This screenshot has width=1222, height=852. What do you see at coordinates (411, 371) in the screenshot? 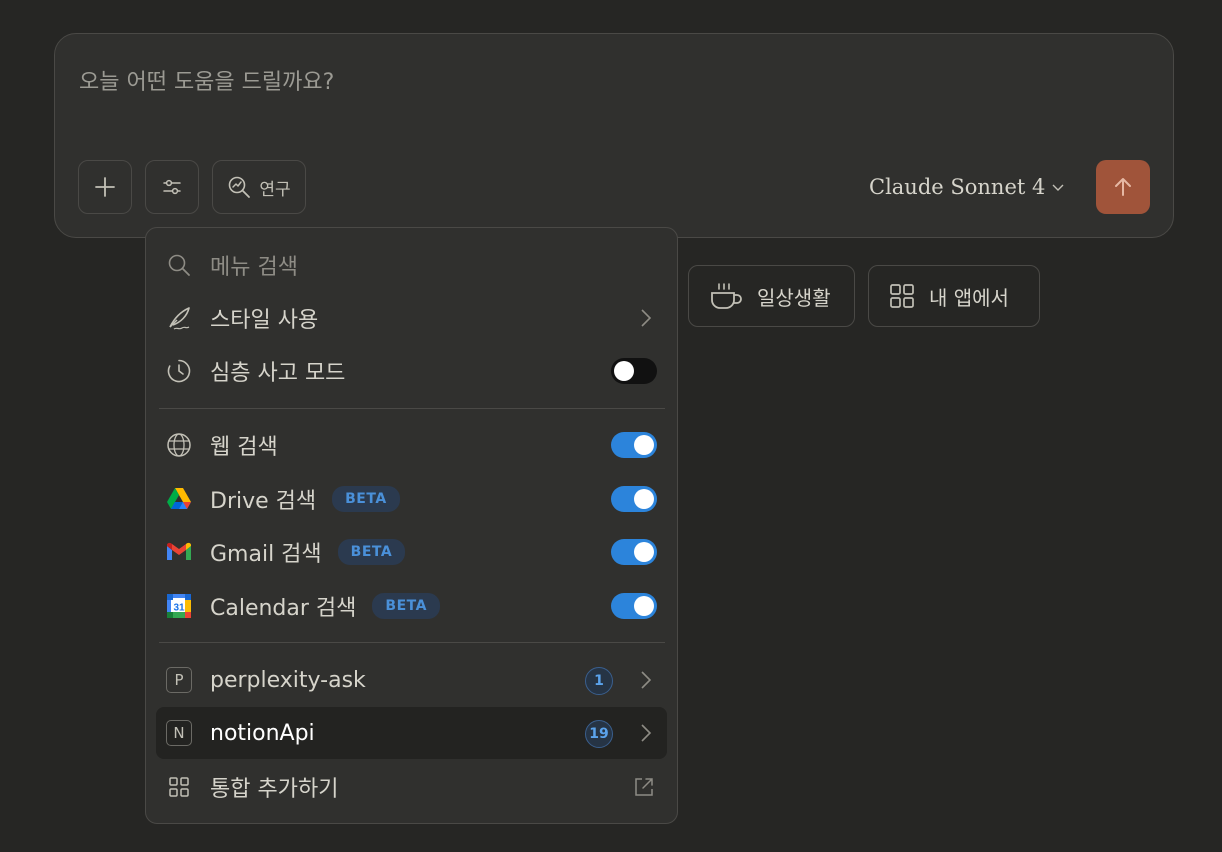
I see `menu-item-deep-thinking: 심층 사고 모드` at bounding box center [411, 371].